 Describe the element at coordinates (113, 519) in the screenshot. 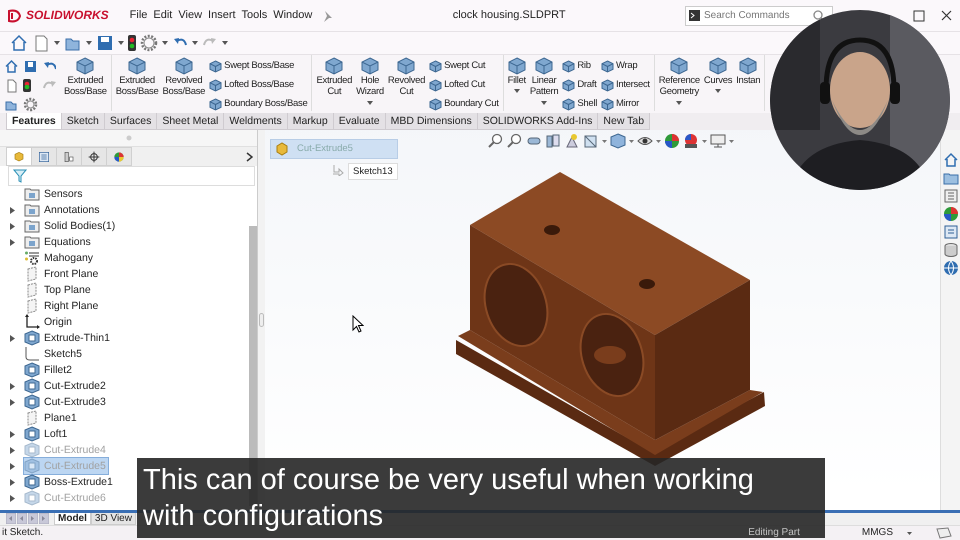

I see `model-tab: 3D View` at that location.